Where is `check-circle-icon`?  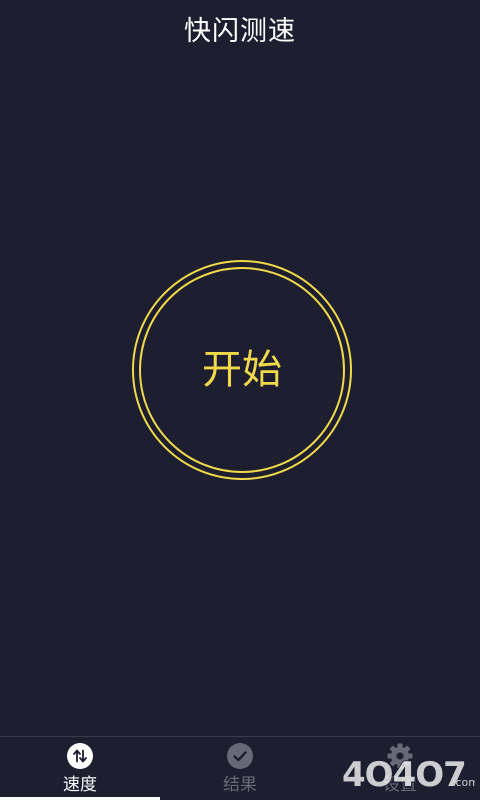
check-circle-icon is located at coordinates (240, 756).